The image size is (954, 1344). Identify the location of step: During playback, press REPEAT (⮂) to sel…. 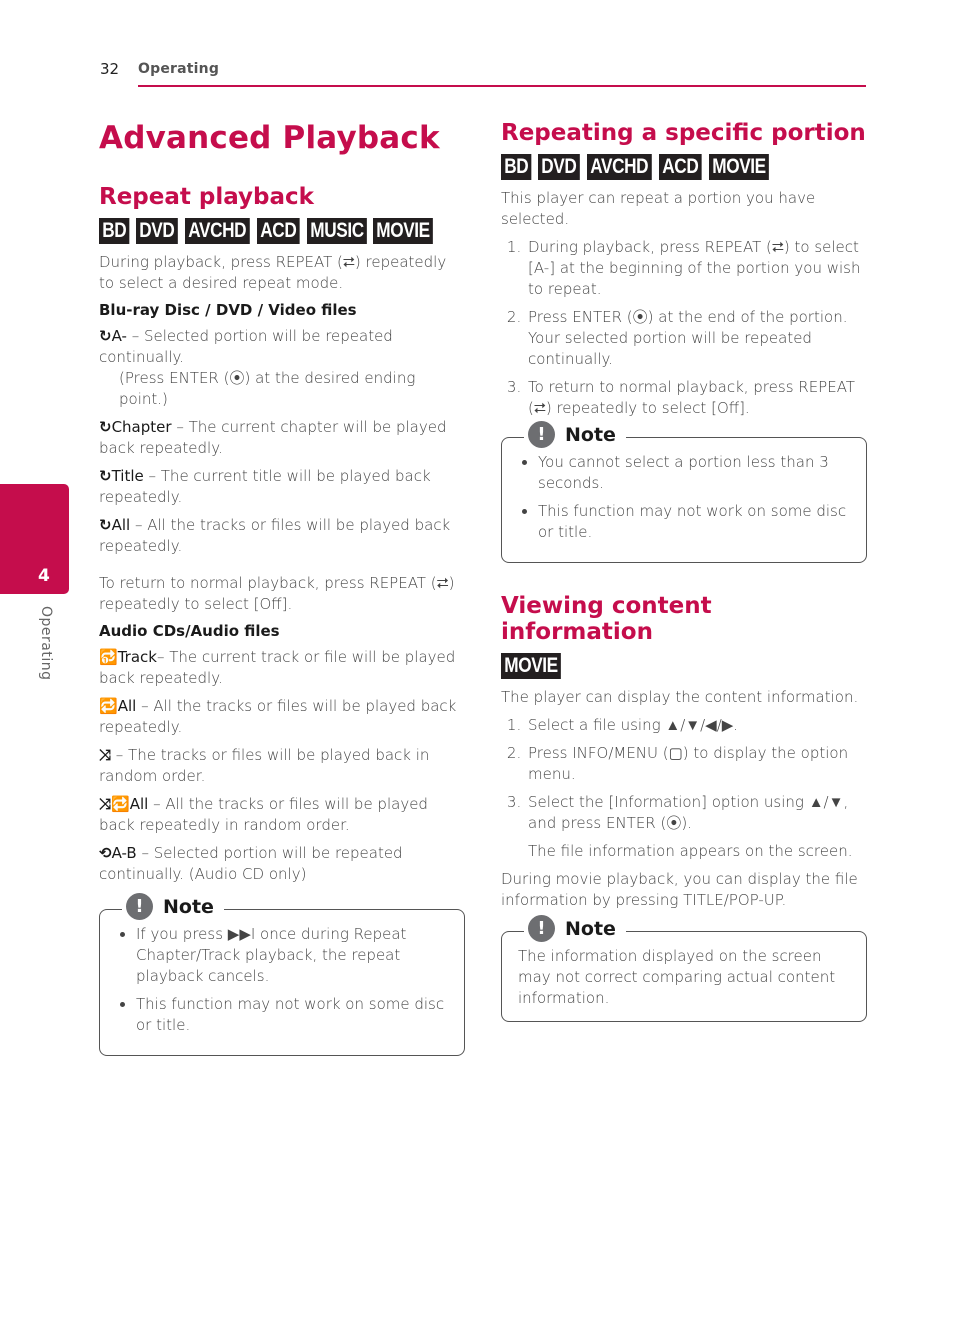
(696, 268).